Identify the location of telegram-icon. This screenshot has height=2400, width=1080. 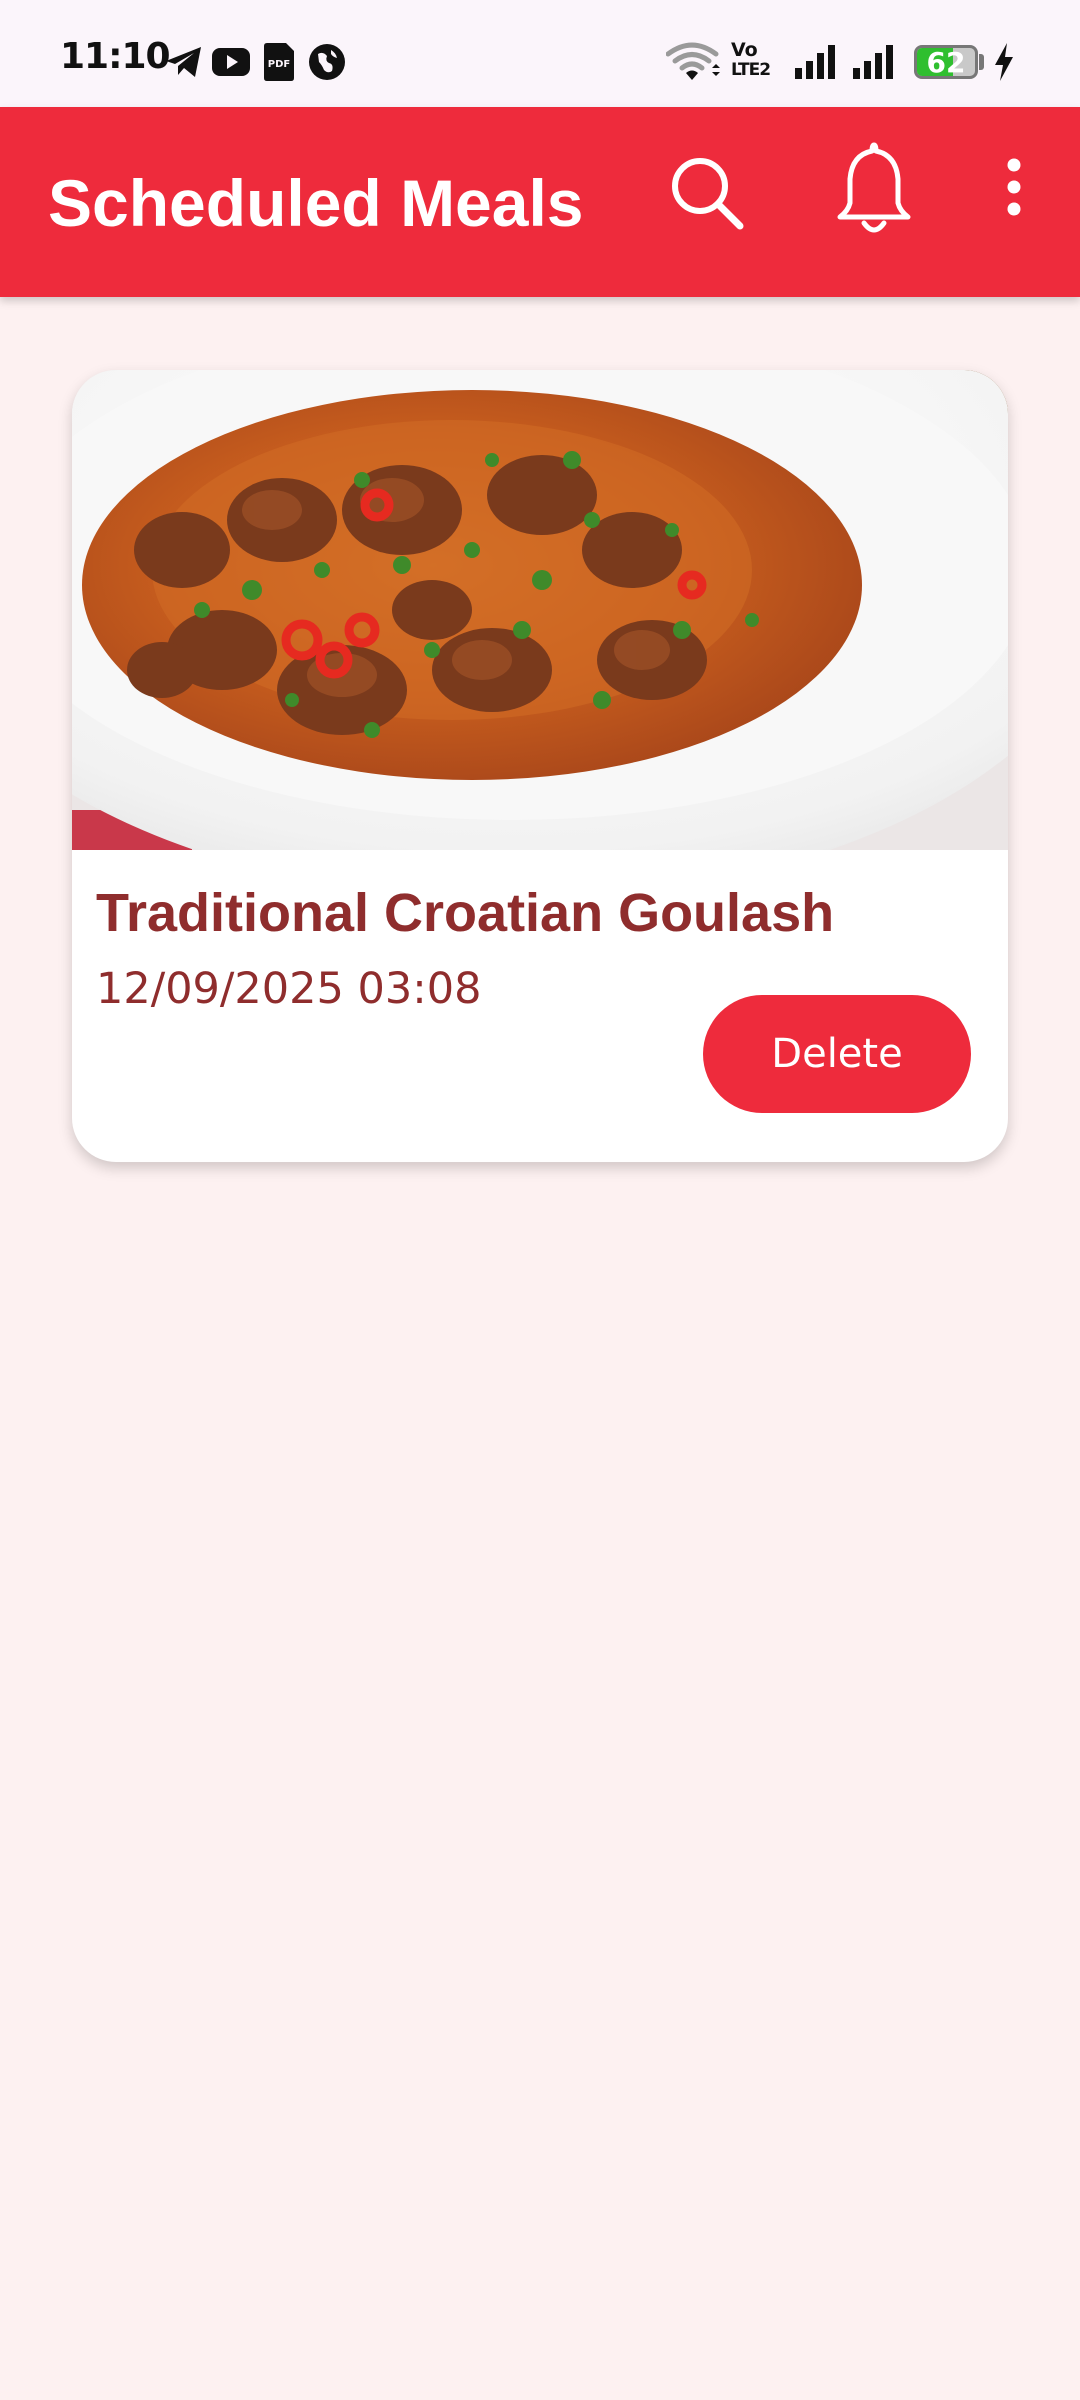
(183, 62).